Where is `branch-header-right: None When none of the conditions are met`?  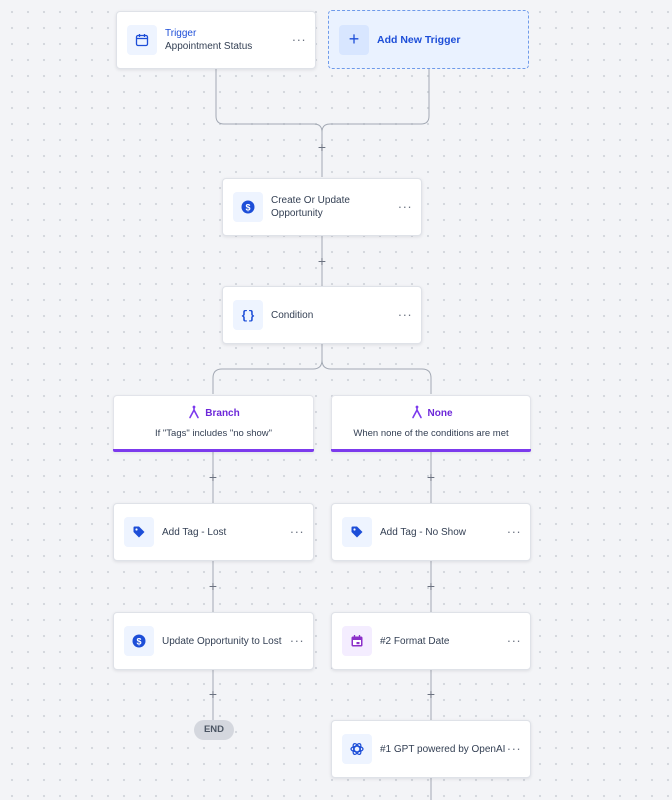 branch-header-right: None When none of the conditions are met is located at coordinates (431, 423).